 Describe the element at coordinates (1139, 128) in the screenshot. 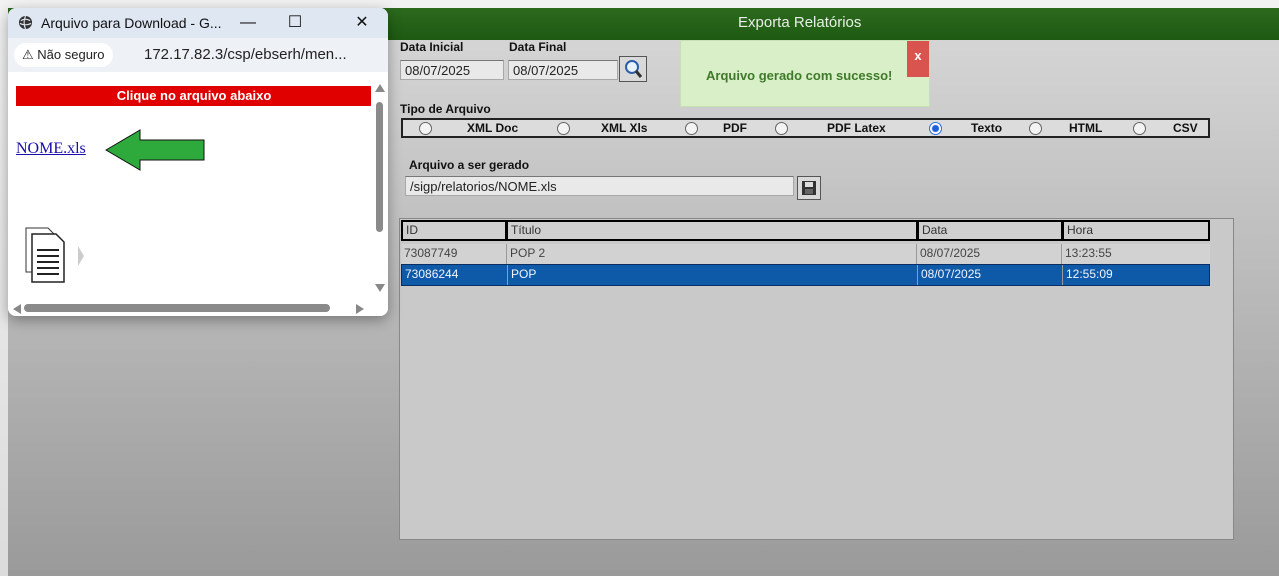

I see `radio-csv` at that location.